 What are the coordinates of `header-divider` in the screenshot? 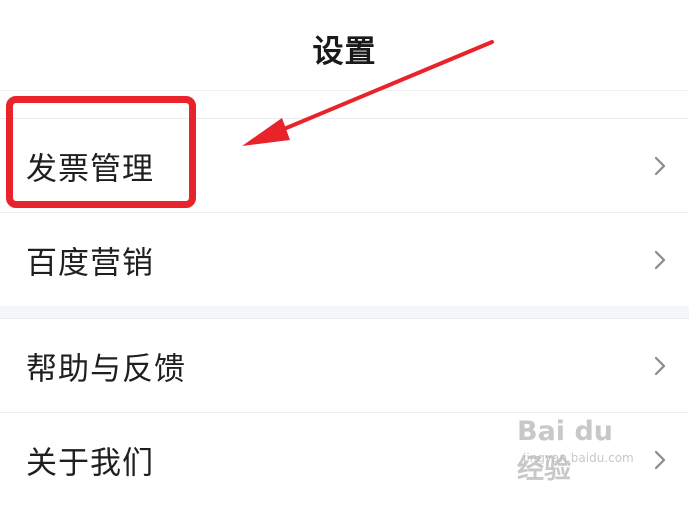 It's located at (344, 90).